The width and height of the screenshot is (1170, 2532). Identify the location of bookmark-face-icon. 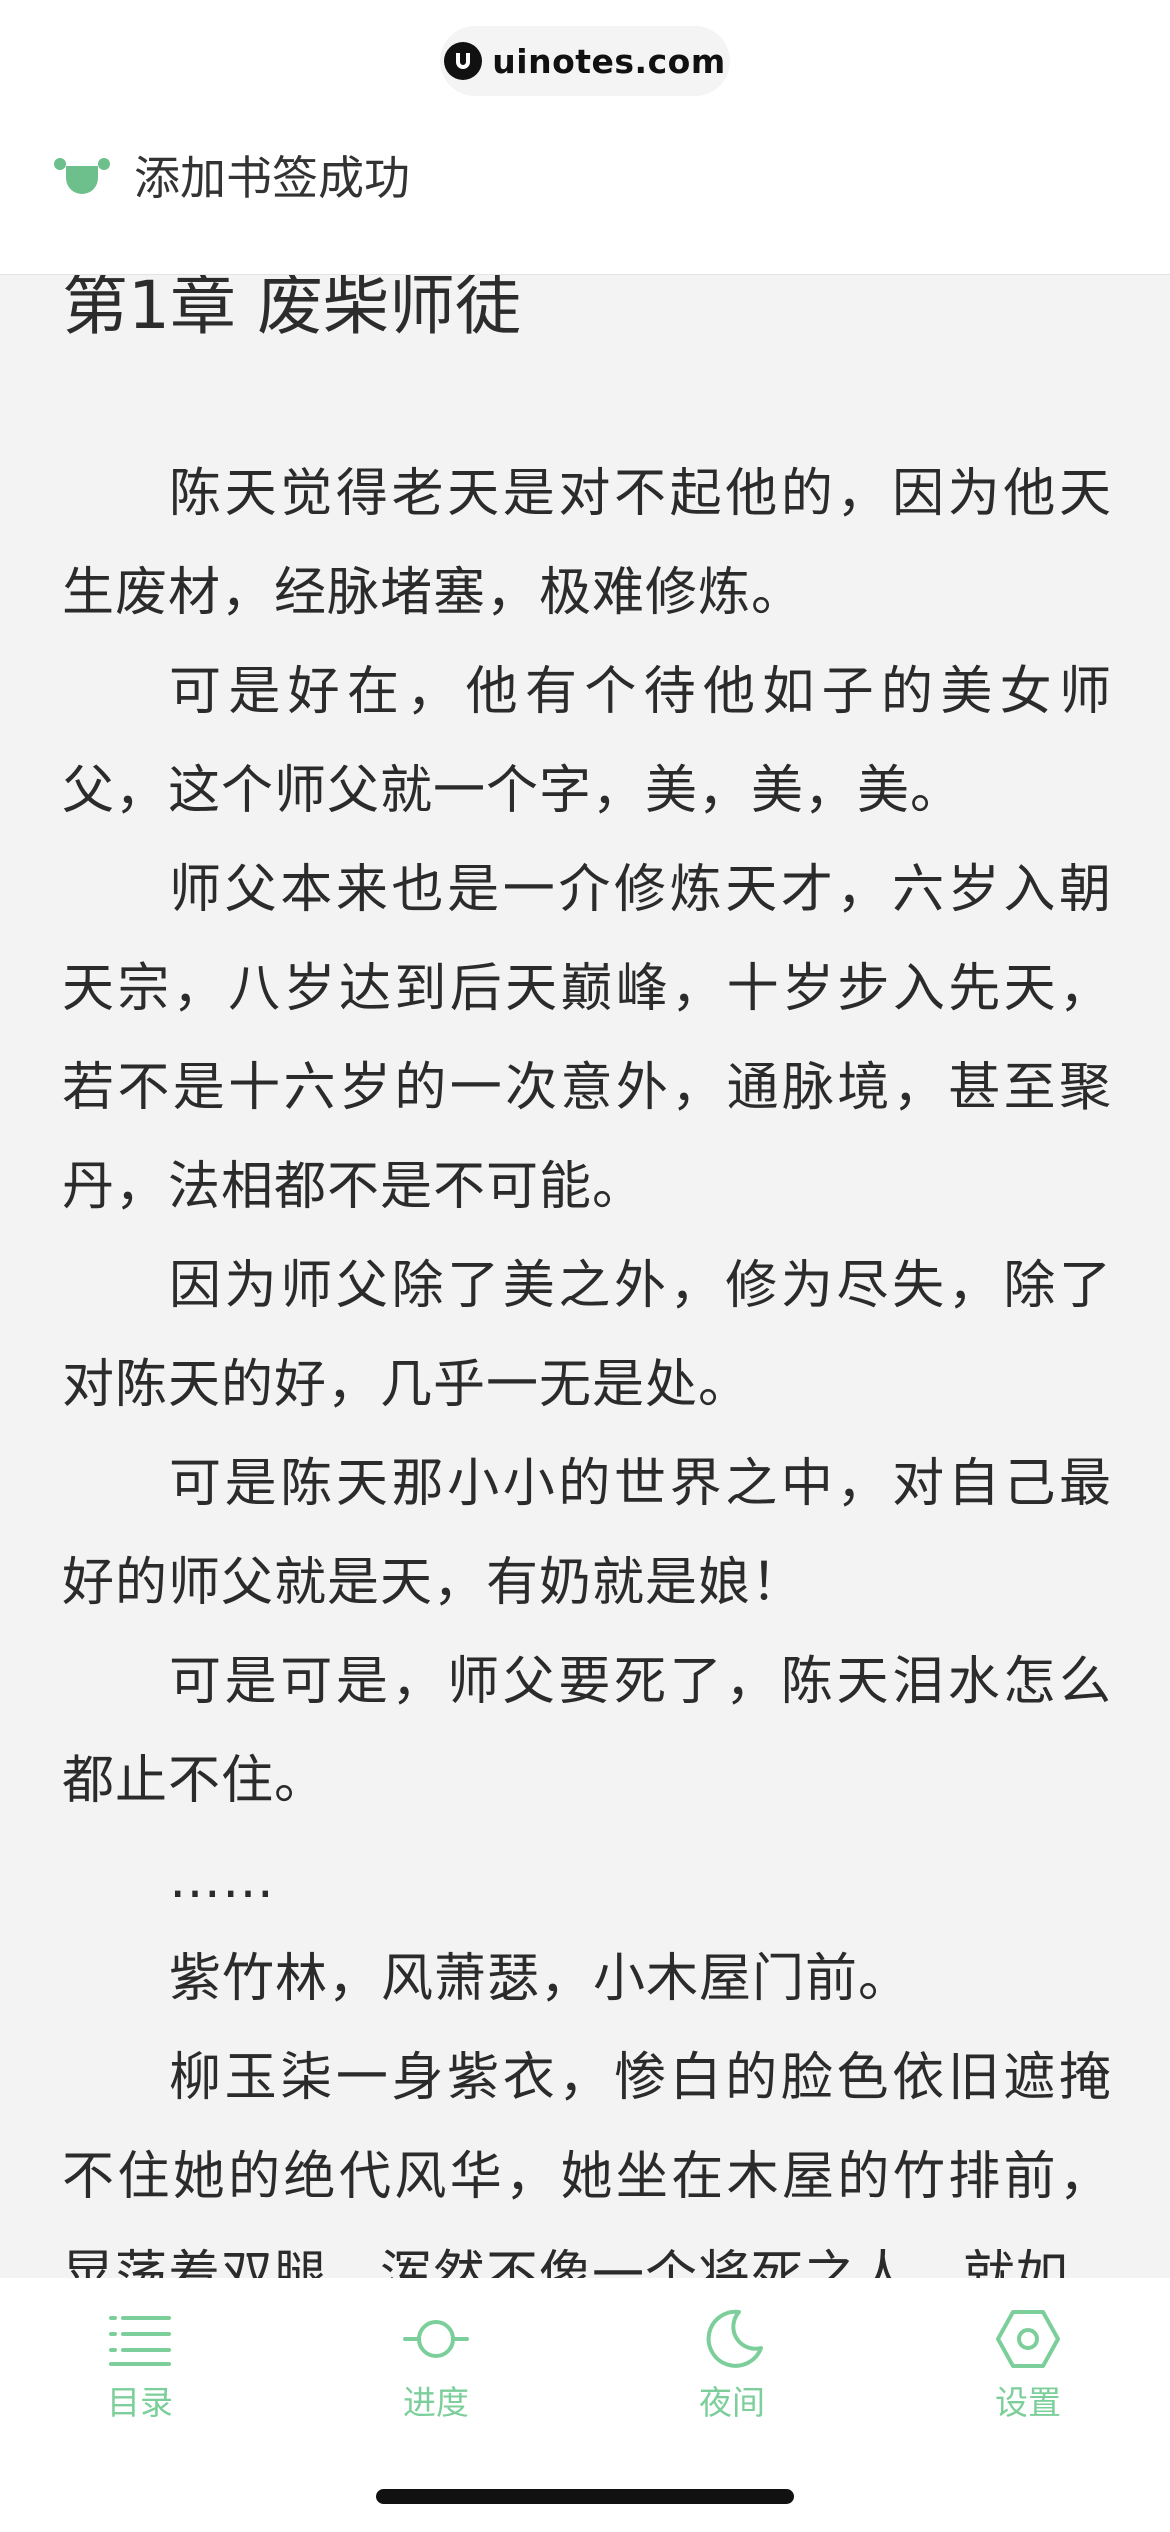
(82, 176).